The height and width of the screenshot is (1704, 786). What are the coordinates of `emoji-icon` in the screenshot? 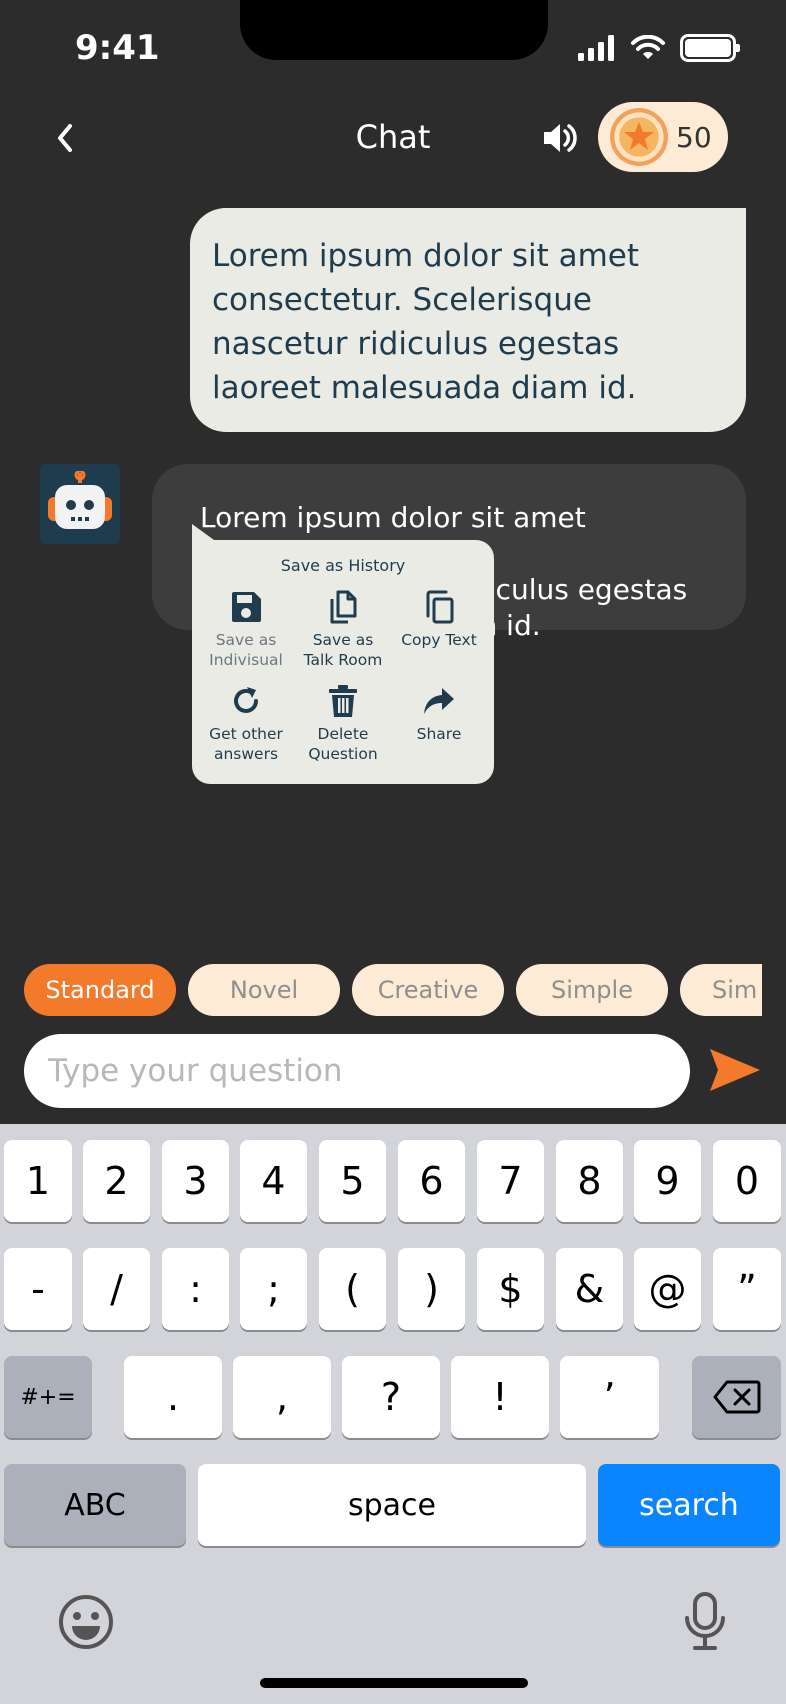 It's located at (86, 1622).